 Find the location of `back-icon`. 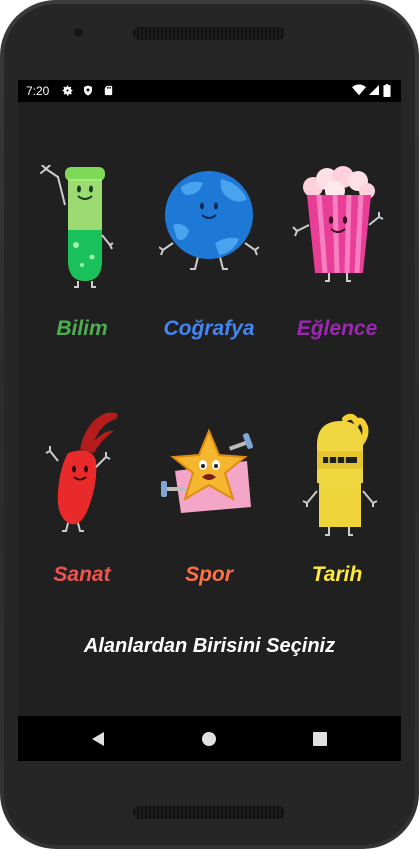

back-icon is located at coordinates (98, 739).